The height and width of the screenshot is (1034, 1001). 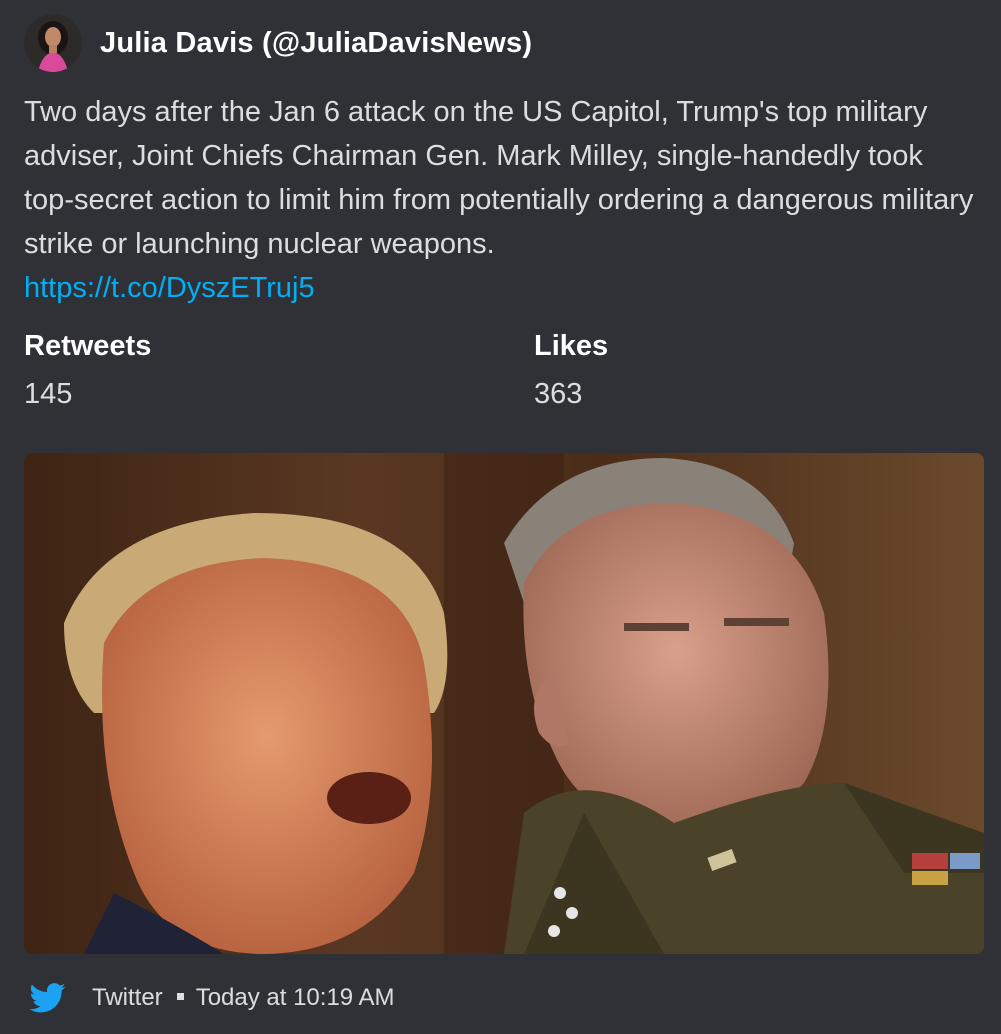 I want to click on tweet-link: https://t.co/DyszETruj5, so click(x=169, y=288).